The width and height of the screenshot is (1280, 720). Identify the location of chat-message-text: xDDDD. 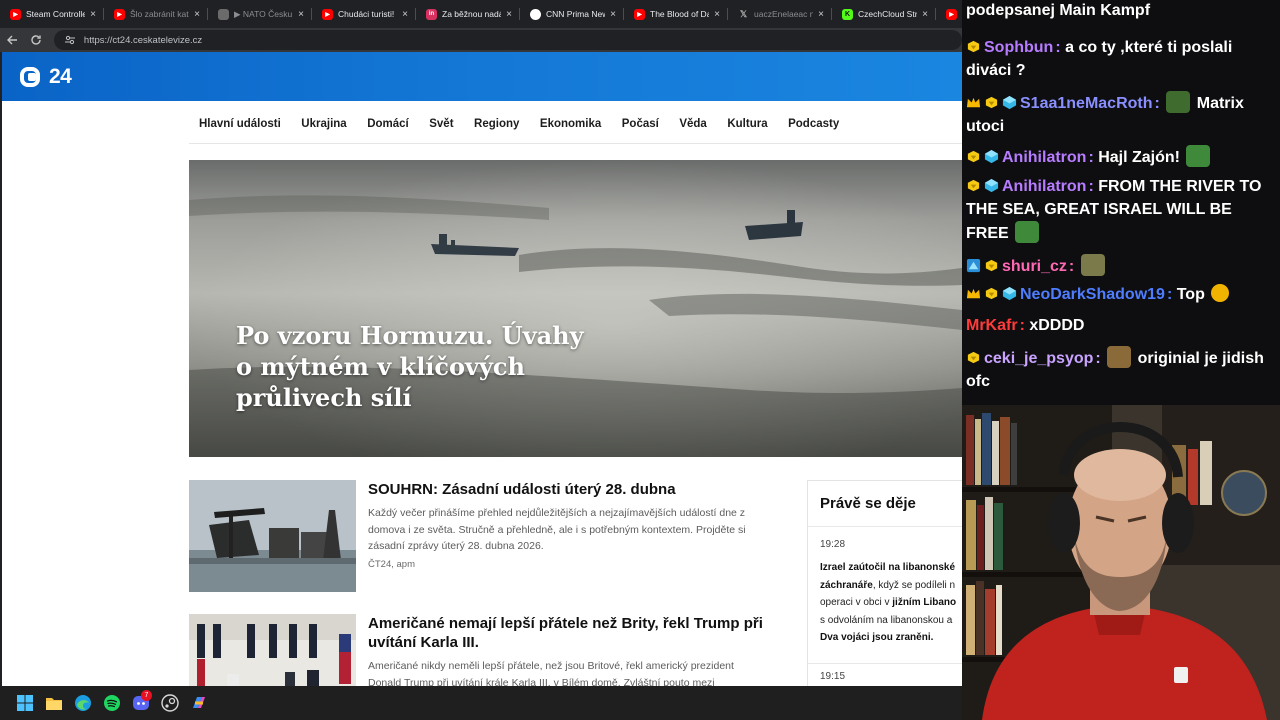
(1057, 325).